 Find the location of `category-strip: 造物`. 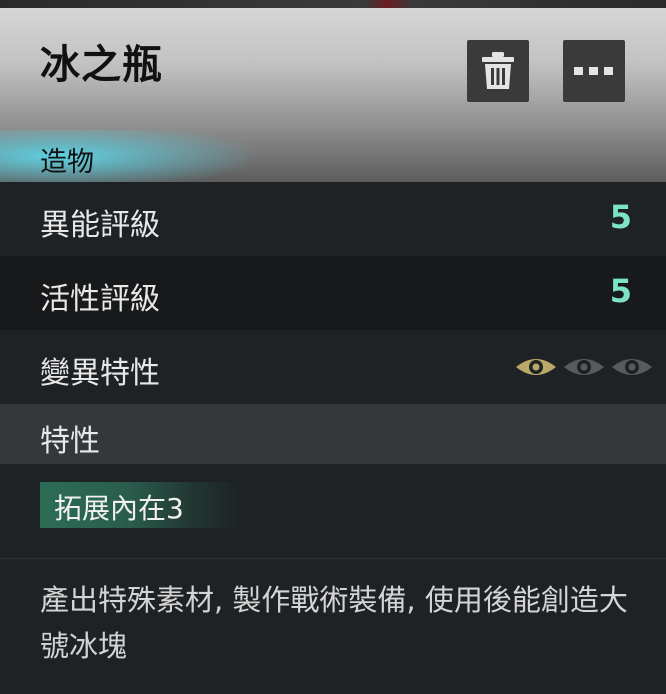

category-strip: 造物 is located at coordinates (333, 156).